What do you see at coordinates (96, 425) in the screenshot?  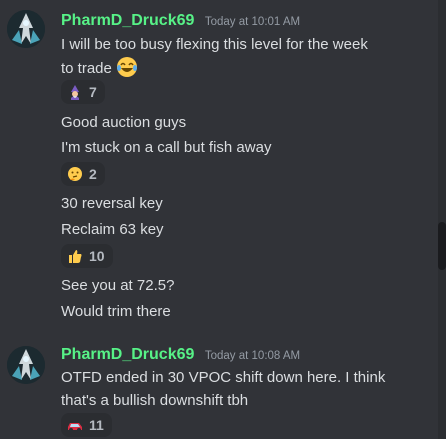 I see `reaction-count: 11` at bounding box center [96, 425].